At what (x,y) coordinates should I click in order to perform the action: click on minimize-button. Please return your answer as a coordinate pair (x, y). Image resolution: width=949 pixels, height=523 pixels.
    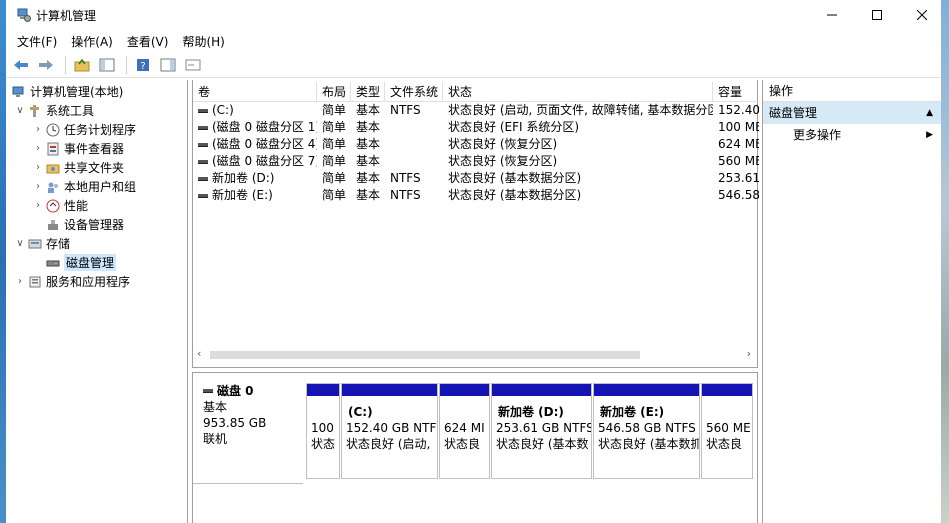
    Looking at the image, I should click on (832, 15).